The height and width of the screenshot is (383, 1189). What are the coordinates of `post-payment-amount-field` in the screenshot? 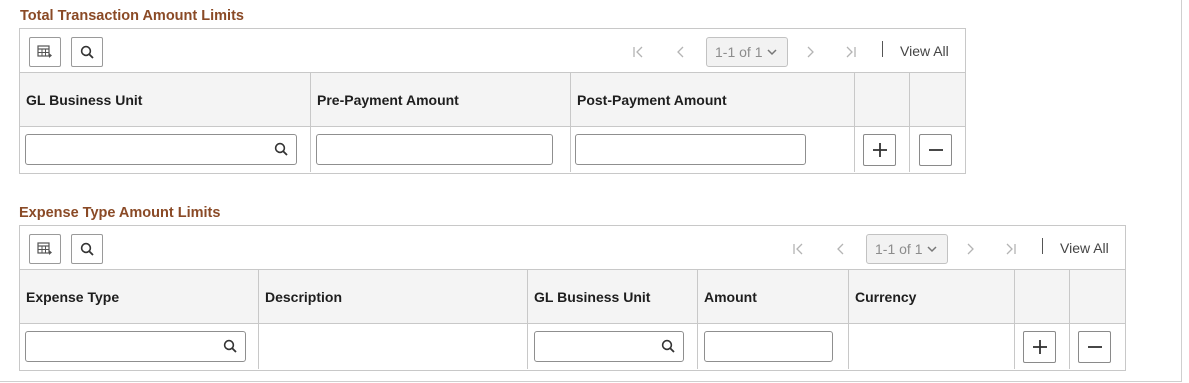 It's located at (690, 149).